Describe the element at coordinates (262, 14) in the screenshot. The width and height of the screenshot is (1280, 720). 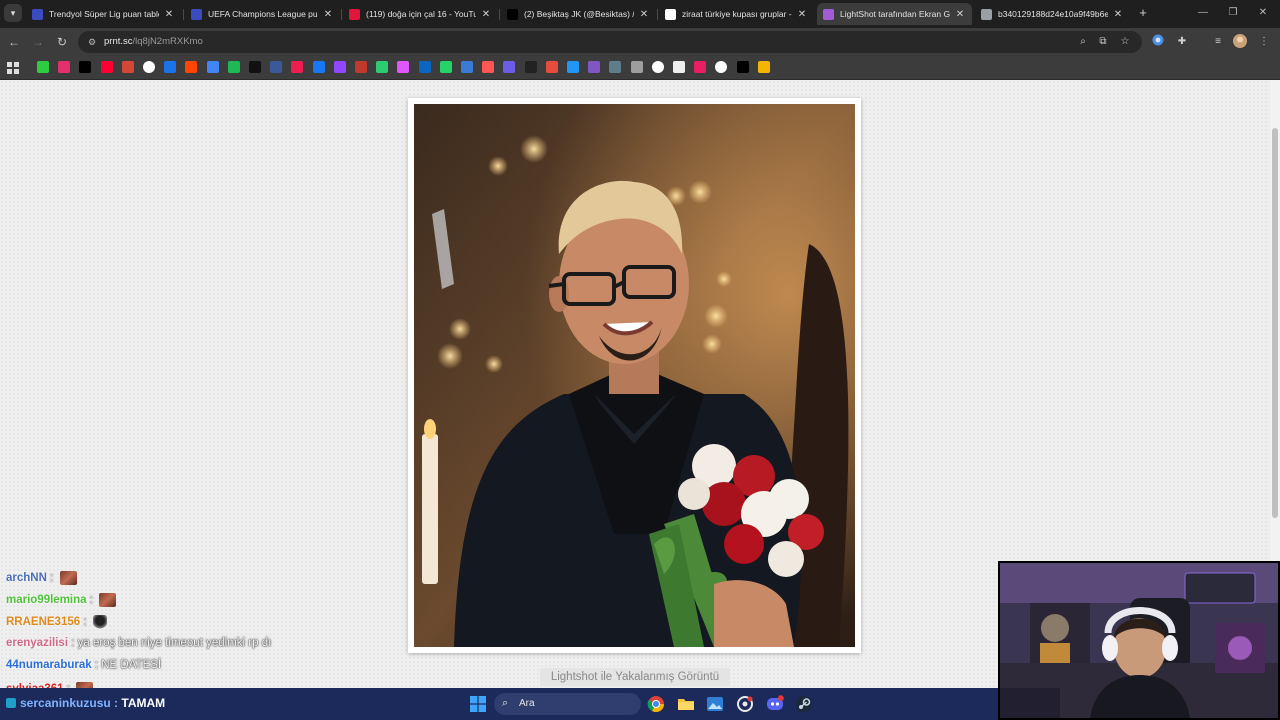
I see `browser-tab: UEFA Champions League puan ✕` at that location.